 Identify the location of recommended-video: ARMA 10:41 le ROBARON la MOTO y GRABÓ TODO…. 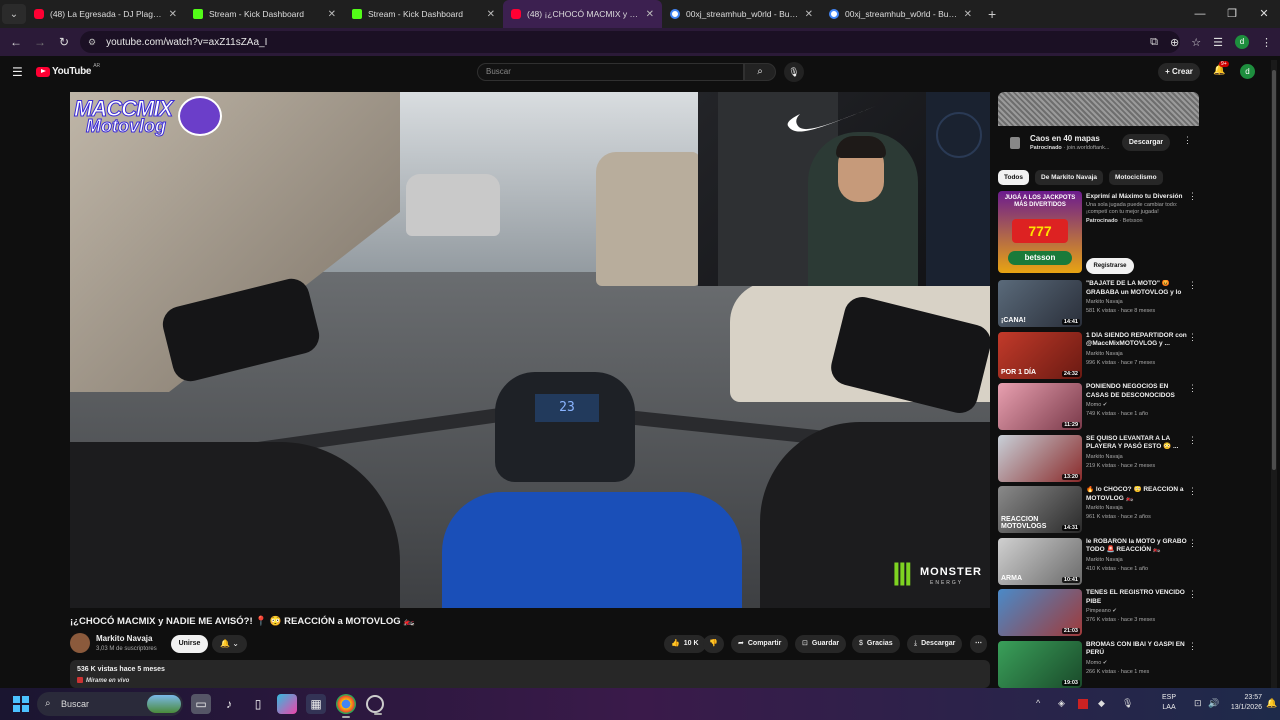
(1098, 561).